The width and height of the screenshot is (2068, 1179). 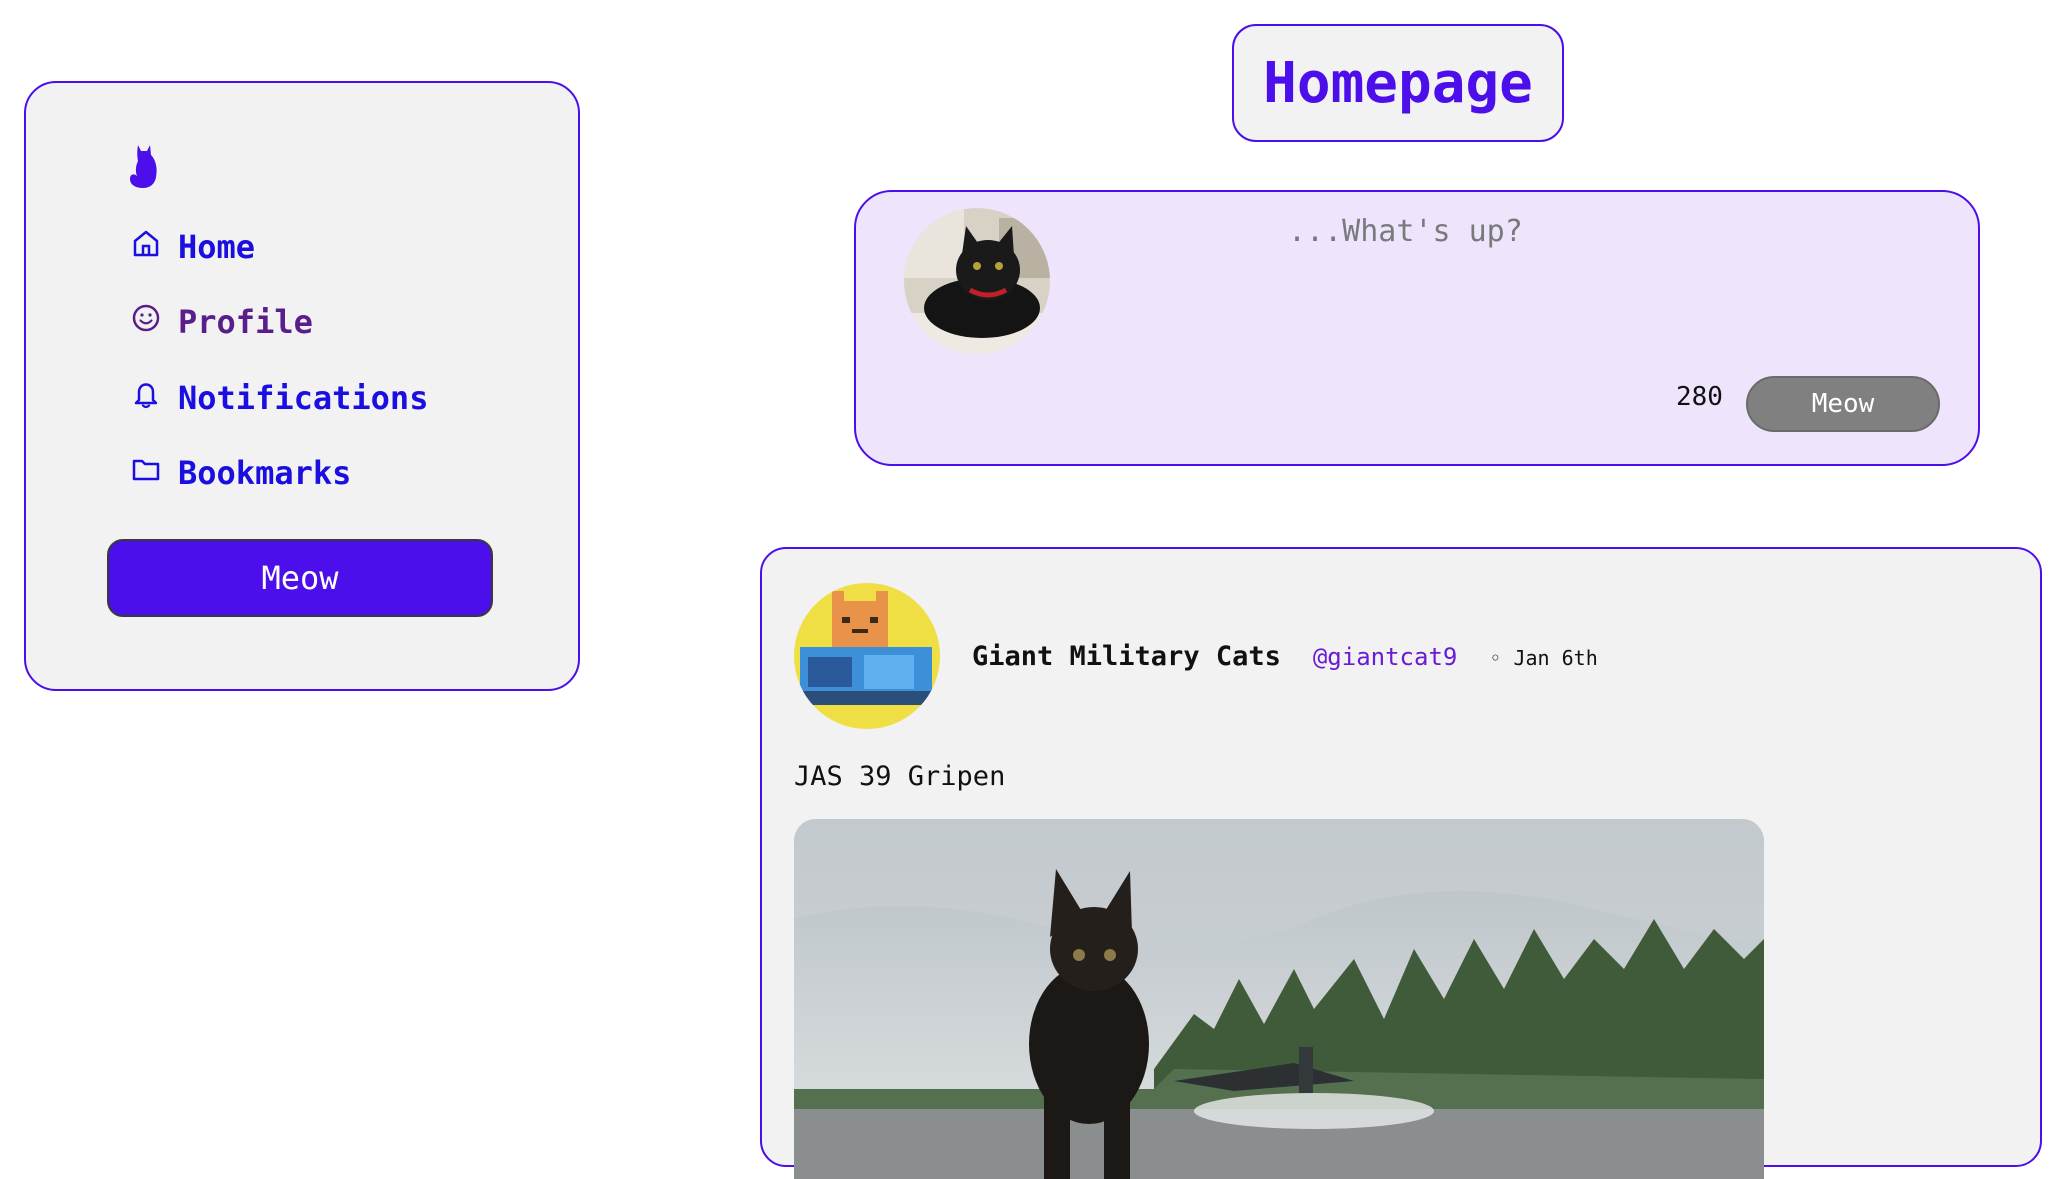 I want to click on folder-icon, so click(x=146, y=470).